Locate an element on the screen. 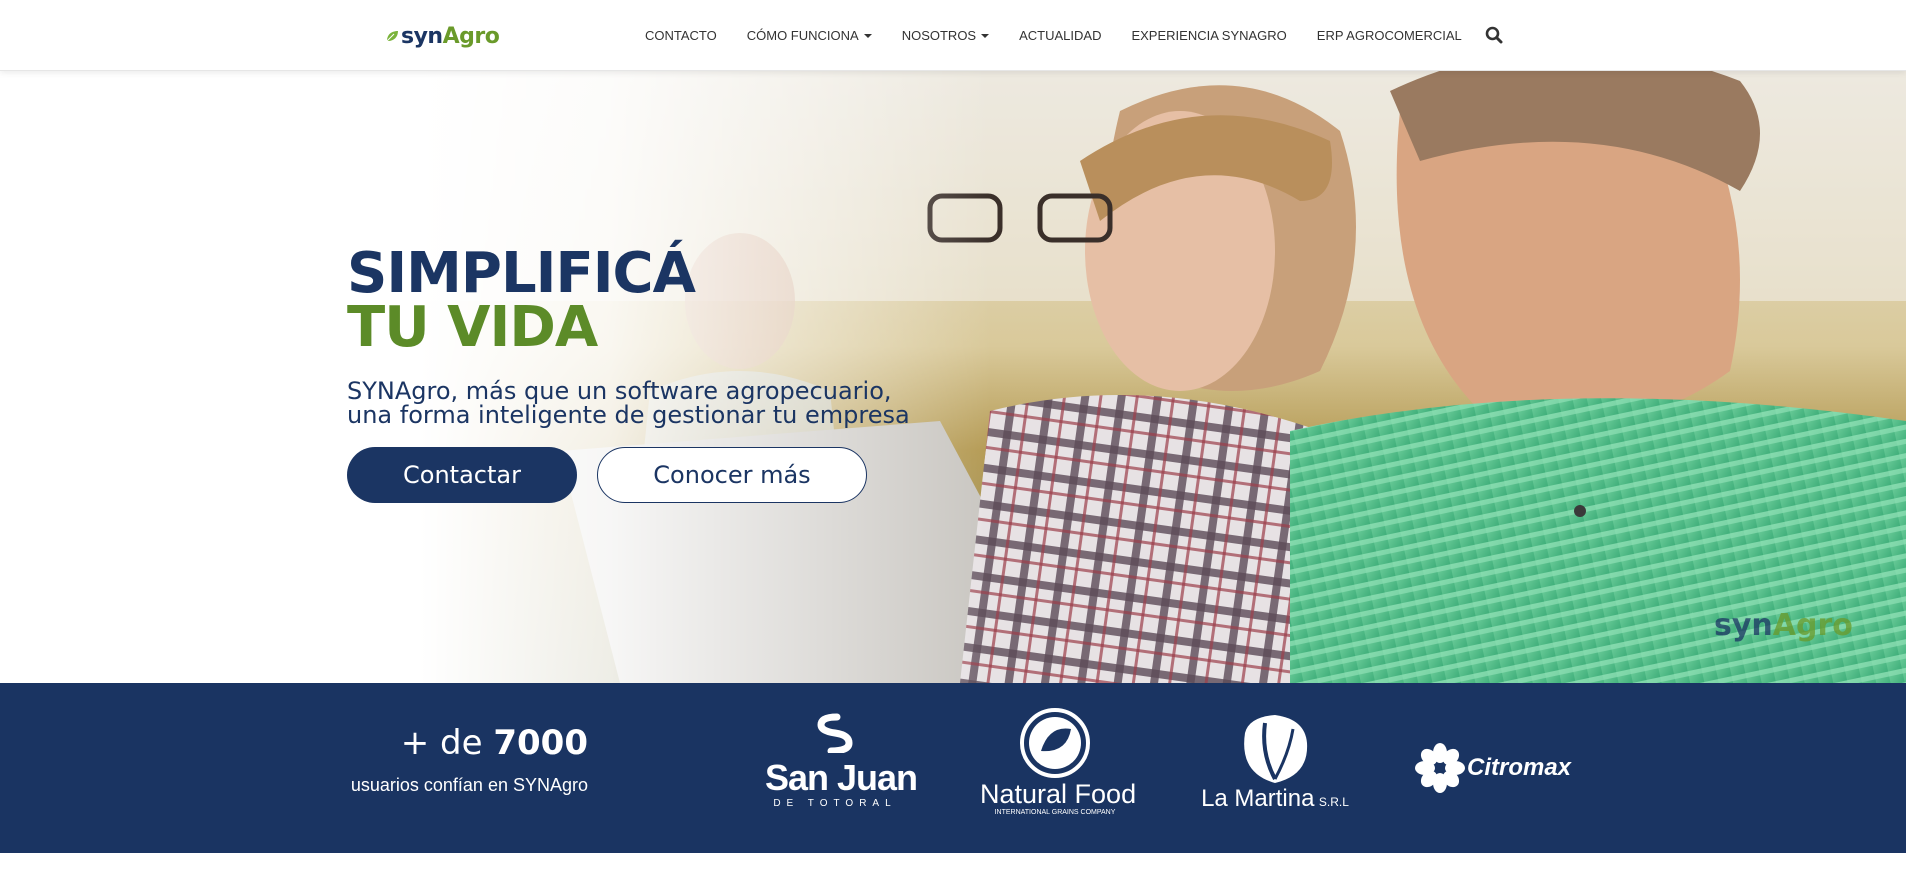  synagro-logo: synAgro is located at coordinates (442, 36).